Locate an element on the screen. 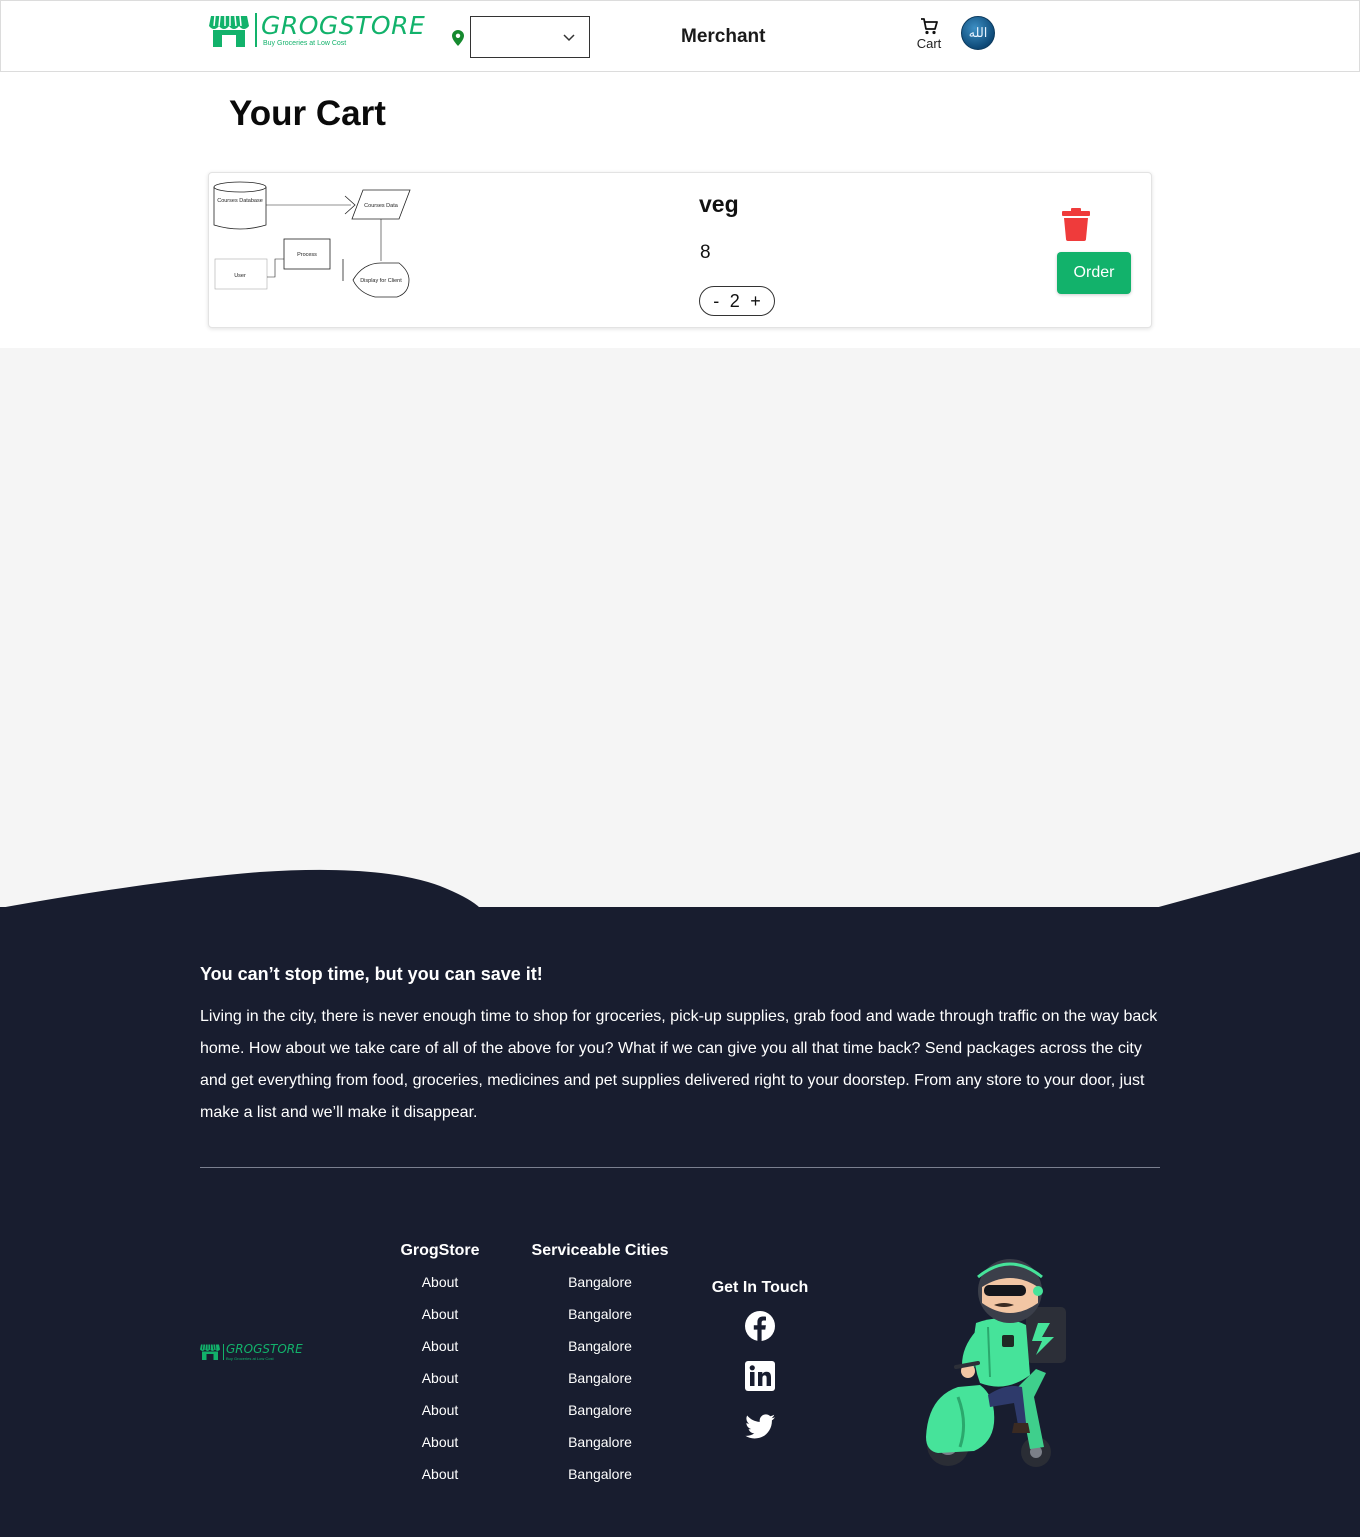 The width and height of the screenshot is (1360, 1537). brand-tagline: Buy Groceries at Low Cost is located at coordinates (305, 43).